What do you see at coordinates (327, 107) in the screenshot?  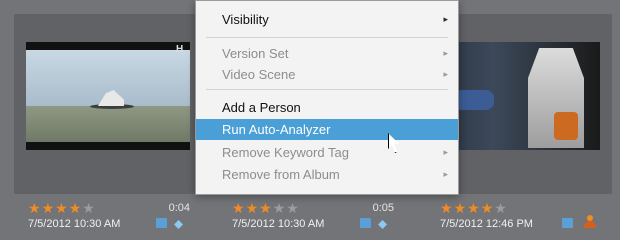 I see `menu-item-add-a-person: Add a Person` at bounding box center [327, 107].